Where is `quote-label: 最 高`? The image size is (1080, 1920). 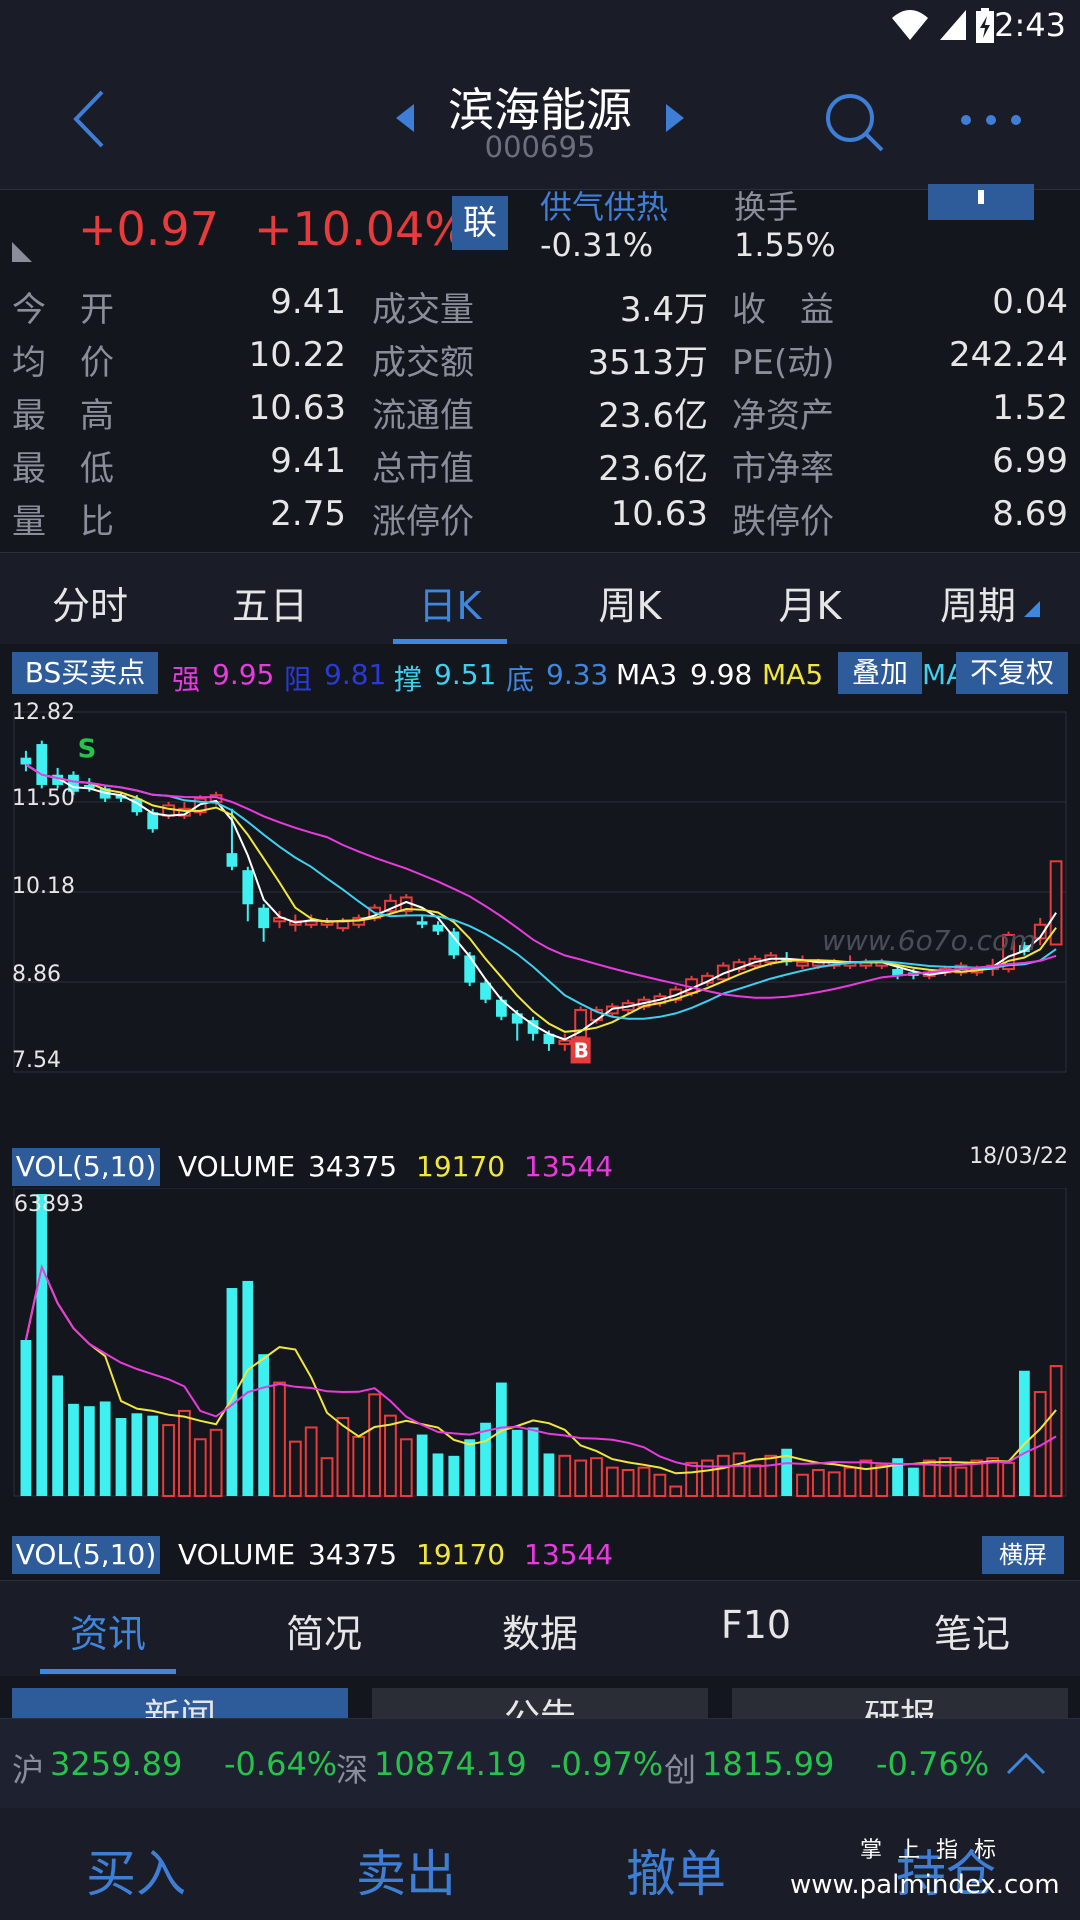
quote-label: 最 高 is located at coordinates (63, 416).